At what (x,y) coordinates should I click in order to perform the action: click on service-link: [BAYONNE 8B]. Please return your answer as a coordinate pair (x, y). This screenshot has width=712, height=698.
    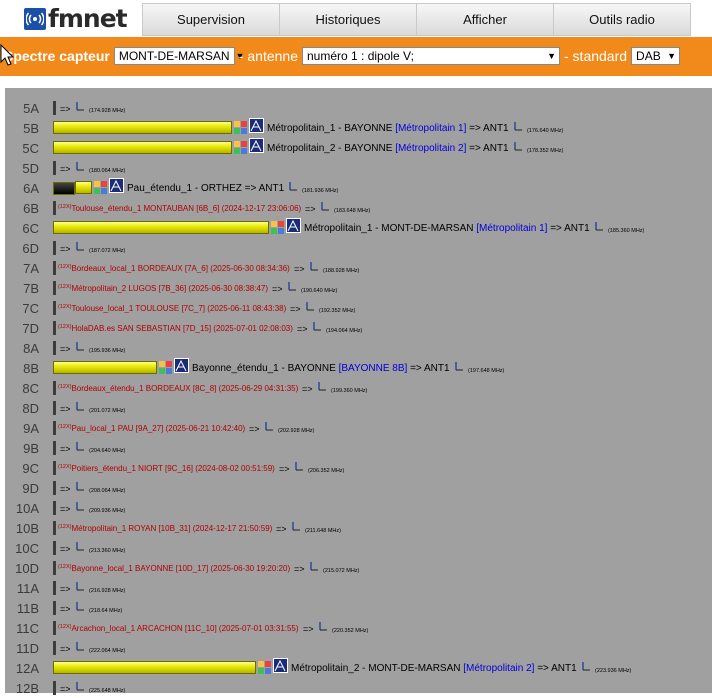
    Looking at the image, I should click on (373, 368).